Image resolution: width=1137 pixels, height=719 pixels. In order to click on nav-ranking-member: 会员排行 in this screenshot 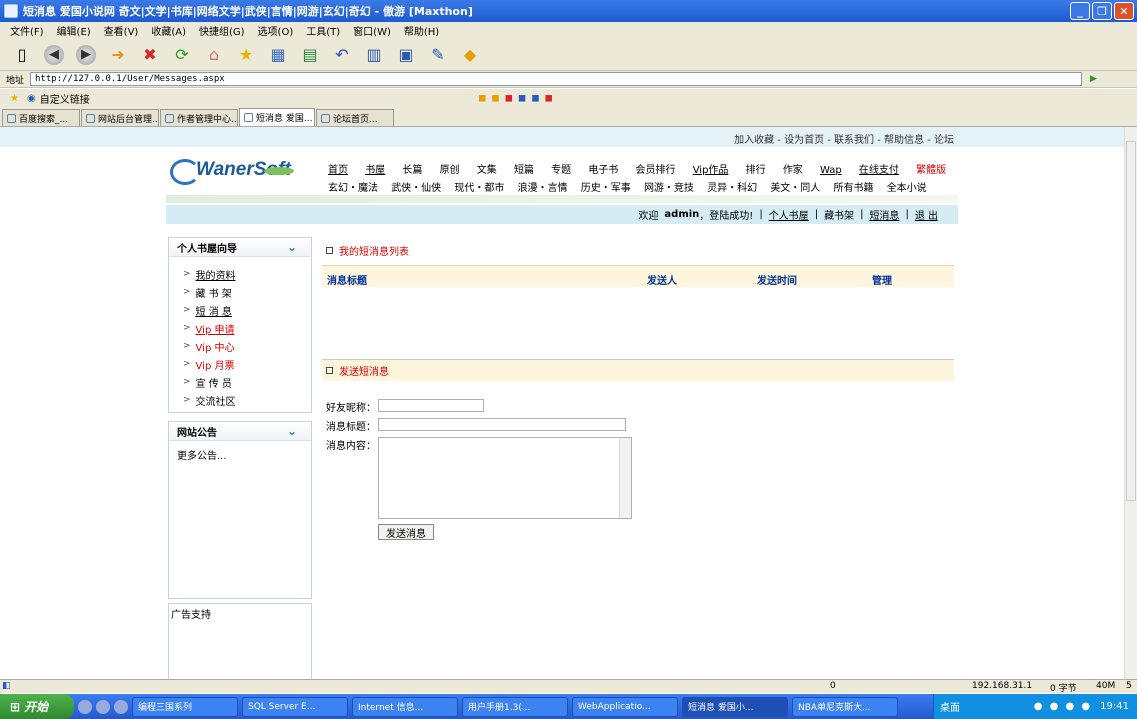, I will do `click(656, 168)`.